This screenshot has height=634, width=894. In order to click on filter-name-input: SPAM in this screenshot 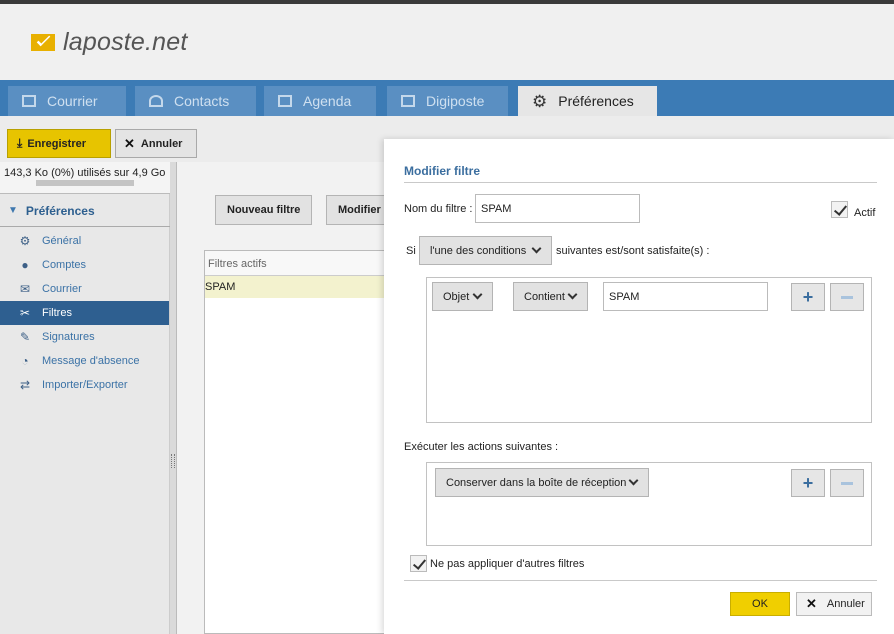, I will do `click(557, 208)`.